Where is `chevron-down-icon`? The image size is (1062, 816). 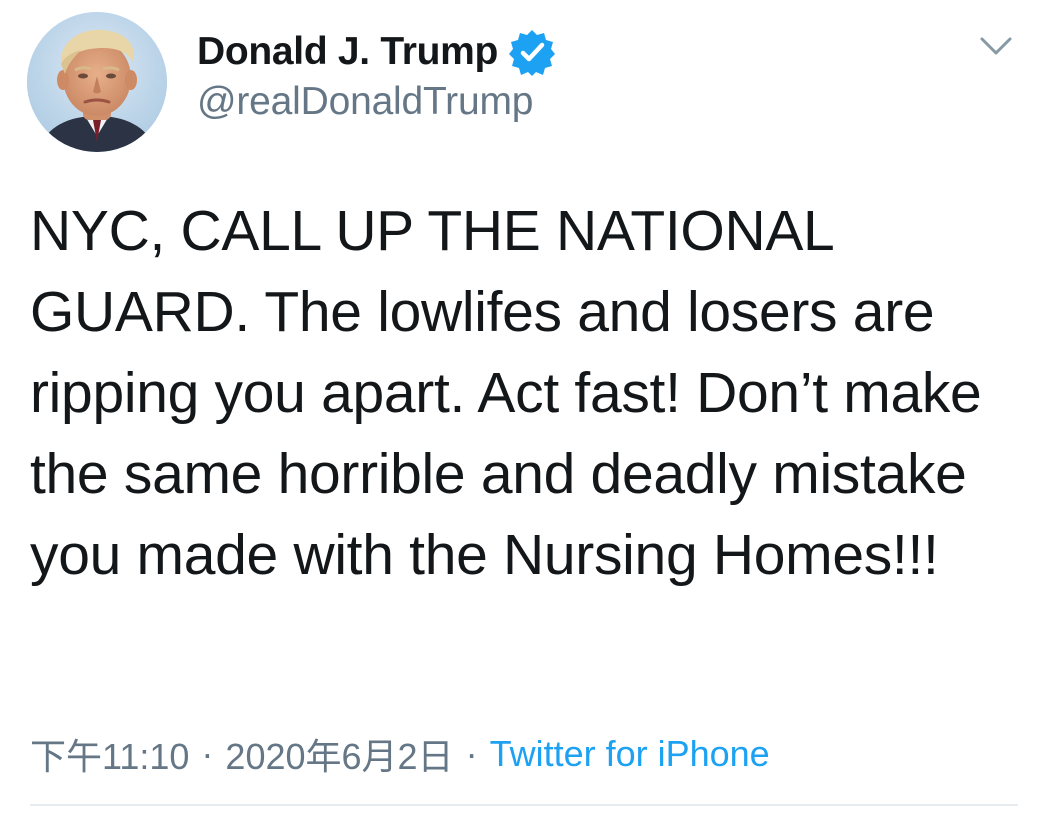
chevron-down-icon is located at coordinates (996, 46).